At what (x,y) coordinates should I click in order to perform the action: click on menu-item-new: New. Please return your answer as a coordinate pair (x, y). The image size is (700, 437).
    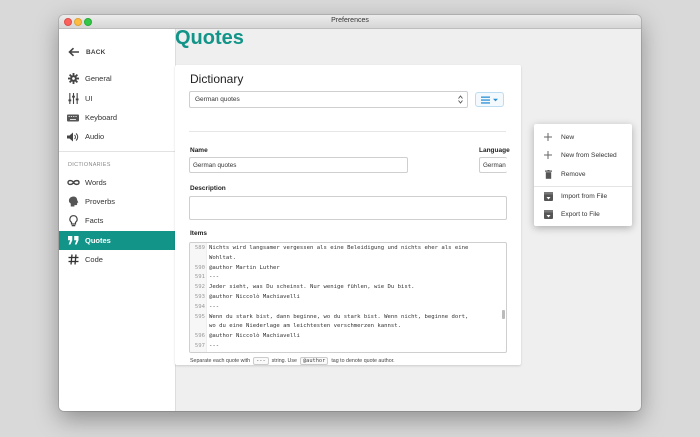
    Looking at the image, I should click on (583, 137).